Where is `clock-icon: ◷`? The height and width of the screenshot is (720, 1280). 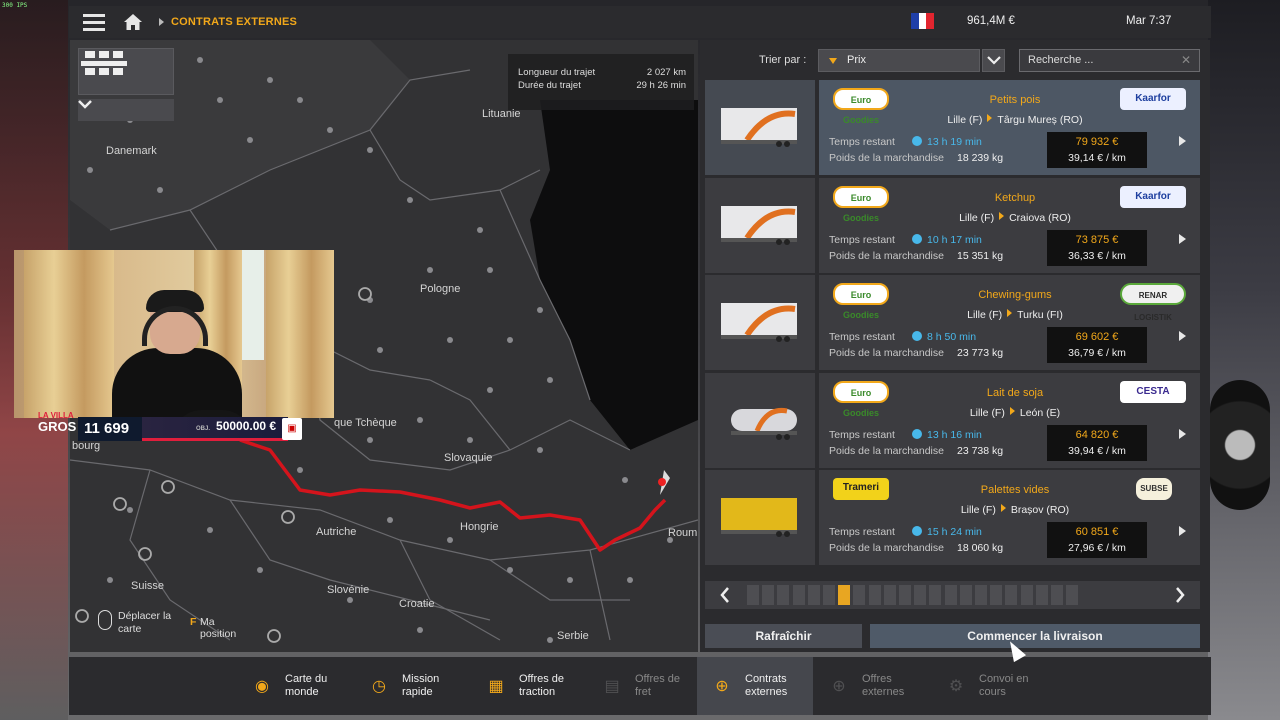
clock-icon: ◷ is located at coordinates (379, 686).